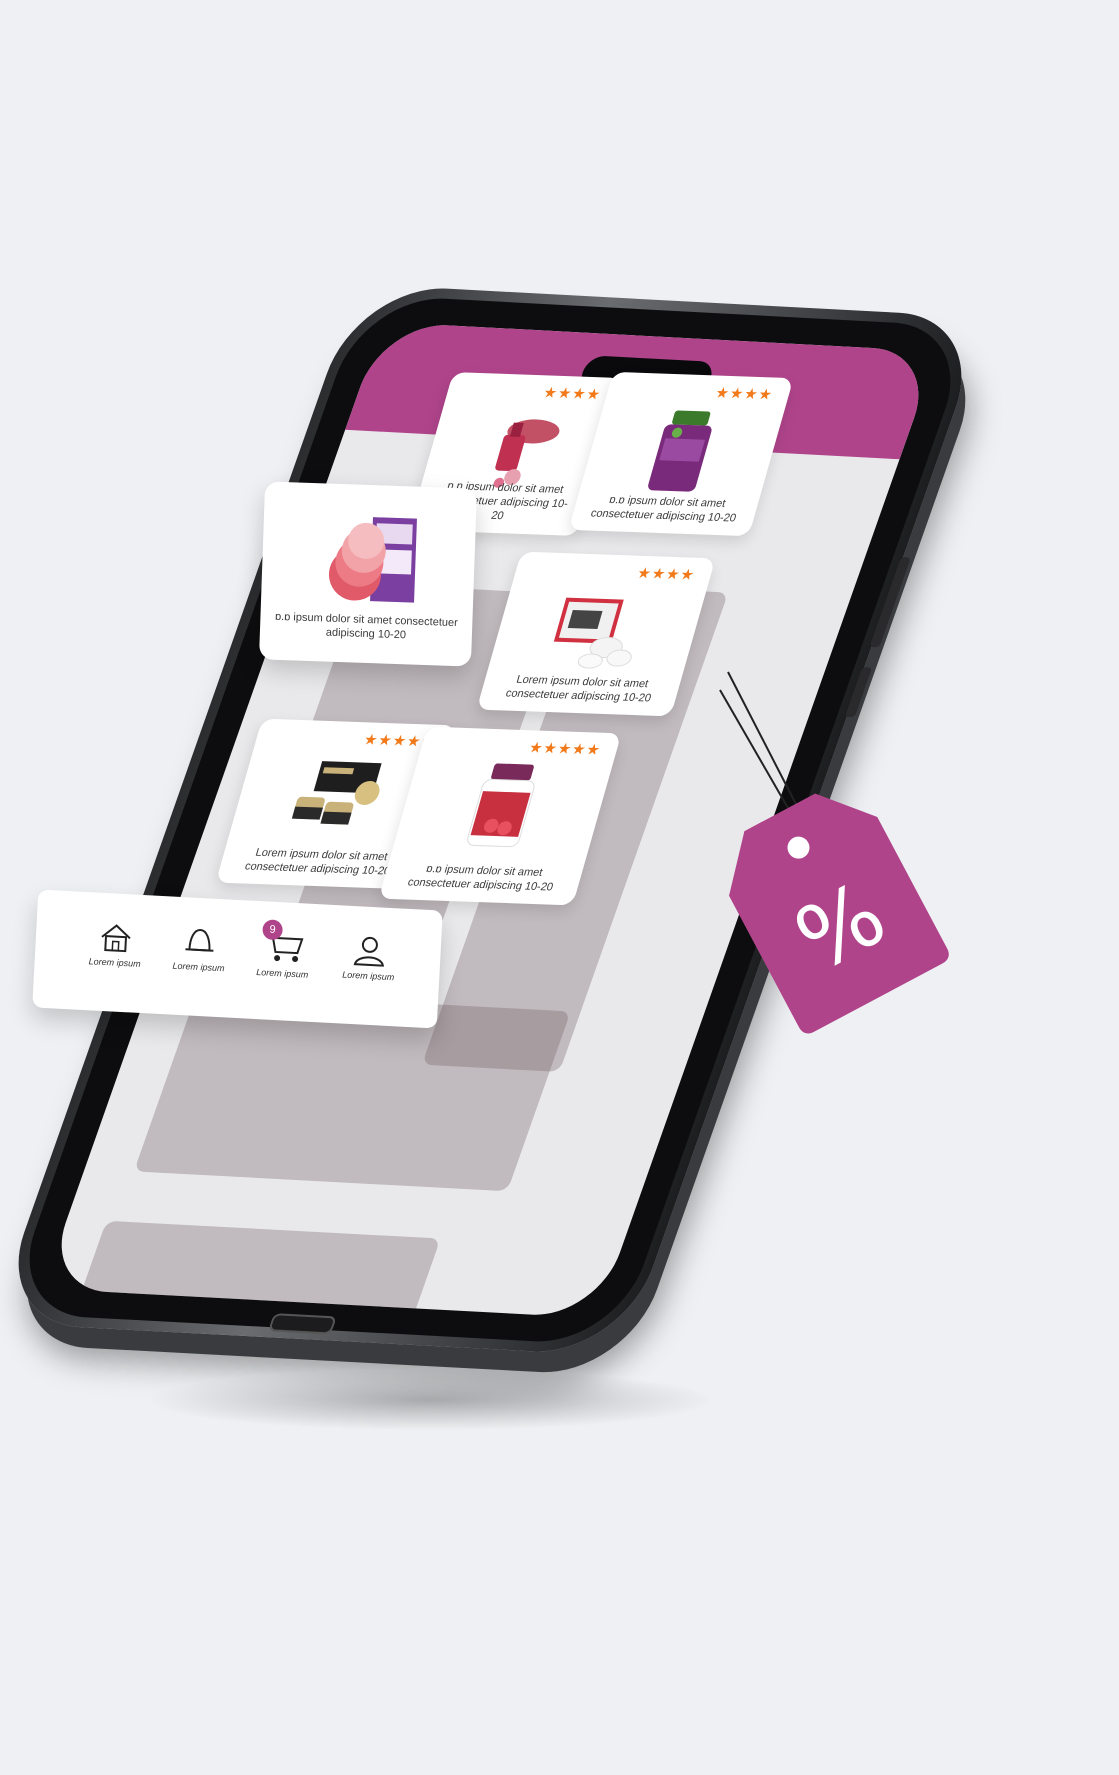  Describe the element at coordinates (760, 743) in the screenshot. I see `tag-string` at that location.